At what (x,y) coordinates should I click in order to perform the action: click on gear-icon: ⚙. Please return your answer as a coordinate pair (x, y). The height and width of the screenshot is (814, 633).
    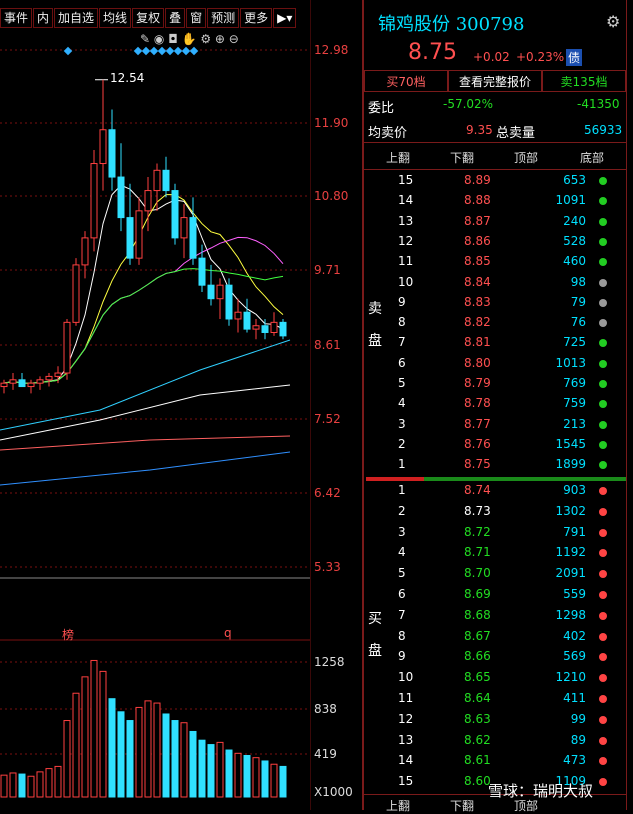
    Looking at the image, I should click on (613, 21).